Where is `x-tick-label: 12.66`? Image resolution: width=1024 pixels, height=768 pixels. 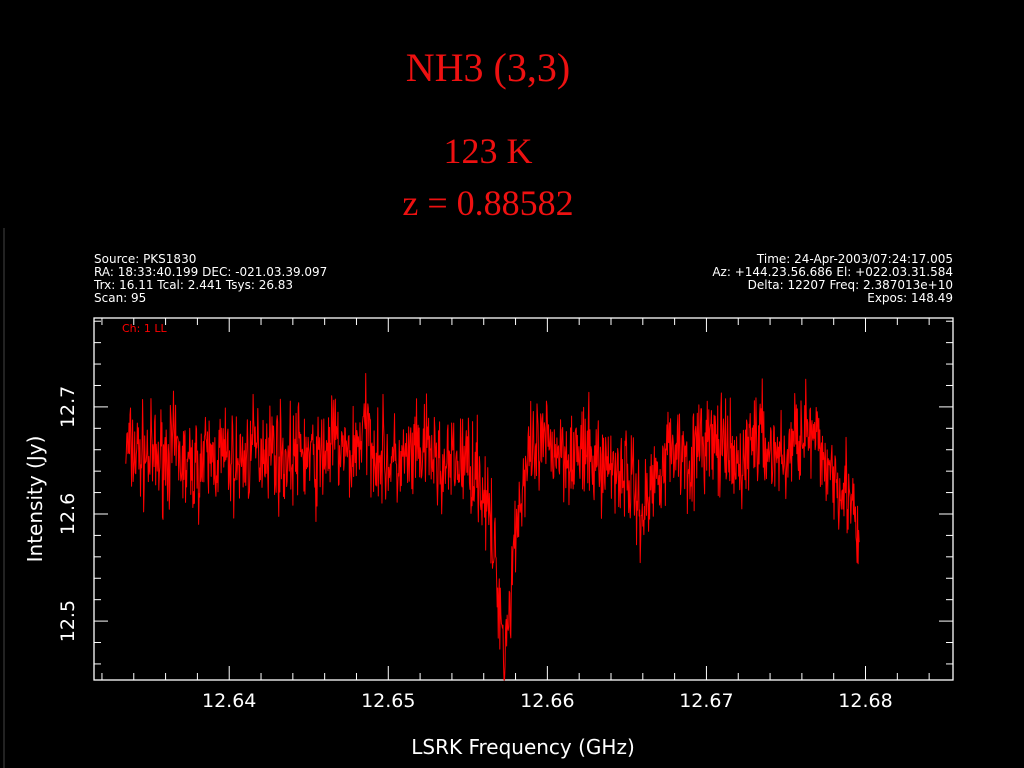
x-tick-label: 12.66 is located at coordinates (547, 701).